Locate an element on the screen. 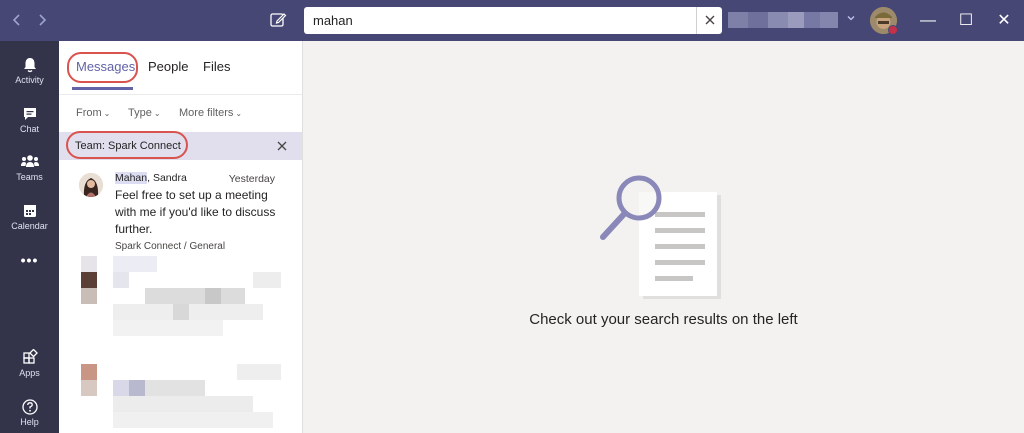 Image resolution: width=1024 pixels, height=433 pixels. search-box is located at coordinates (513, 20).